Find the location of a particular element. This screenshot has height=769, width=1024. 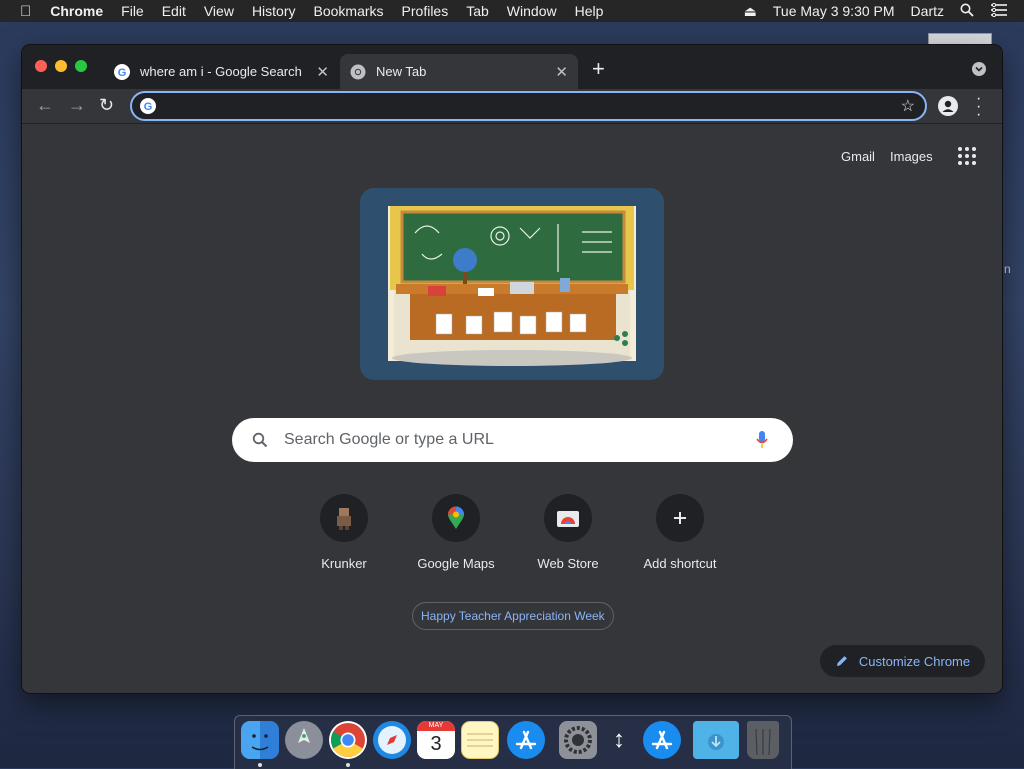

profile-avatar-icon is located at coordinates (948, 106).